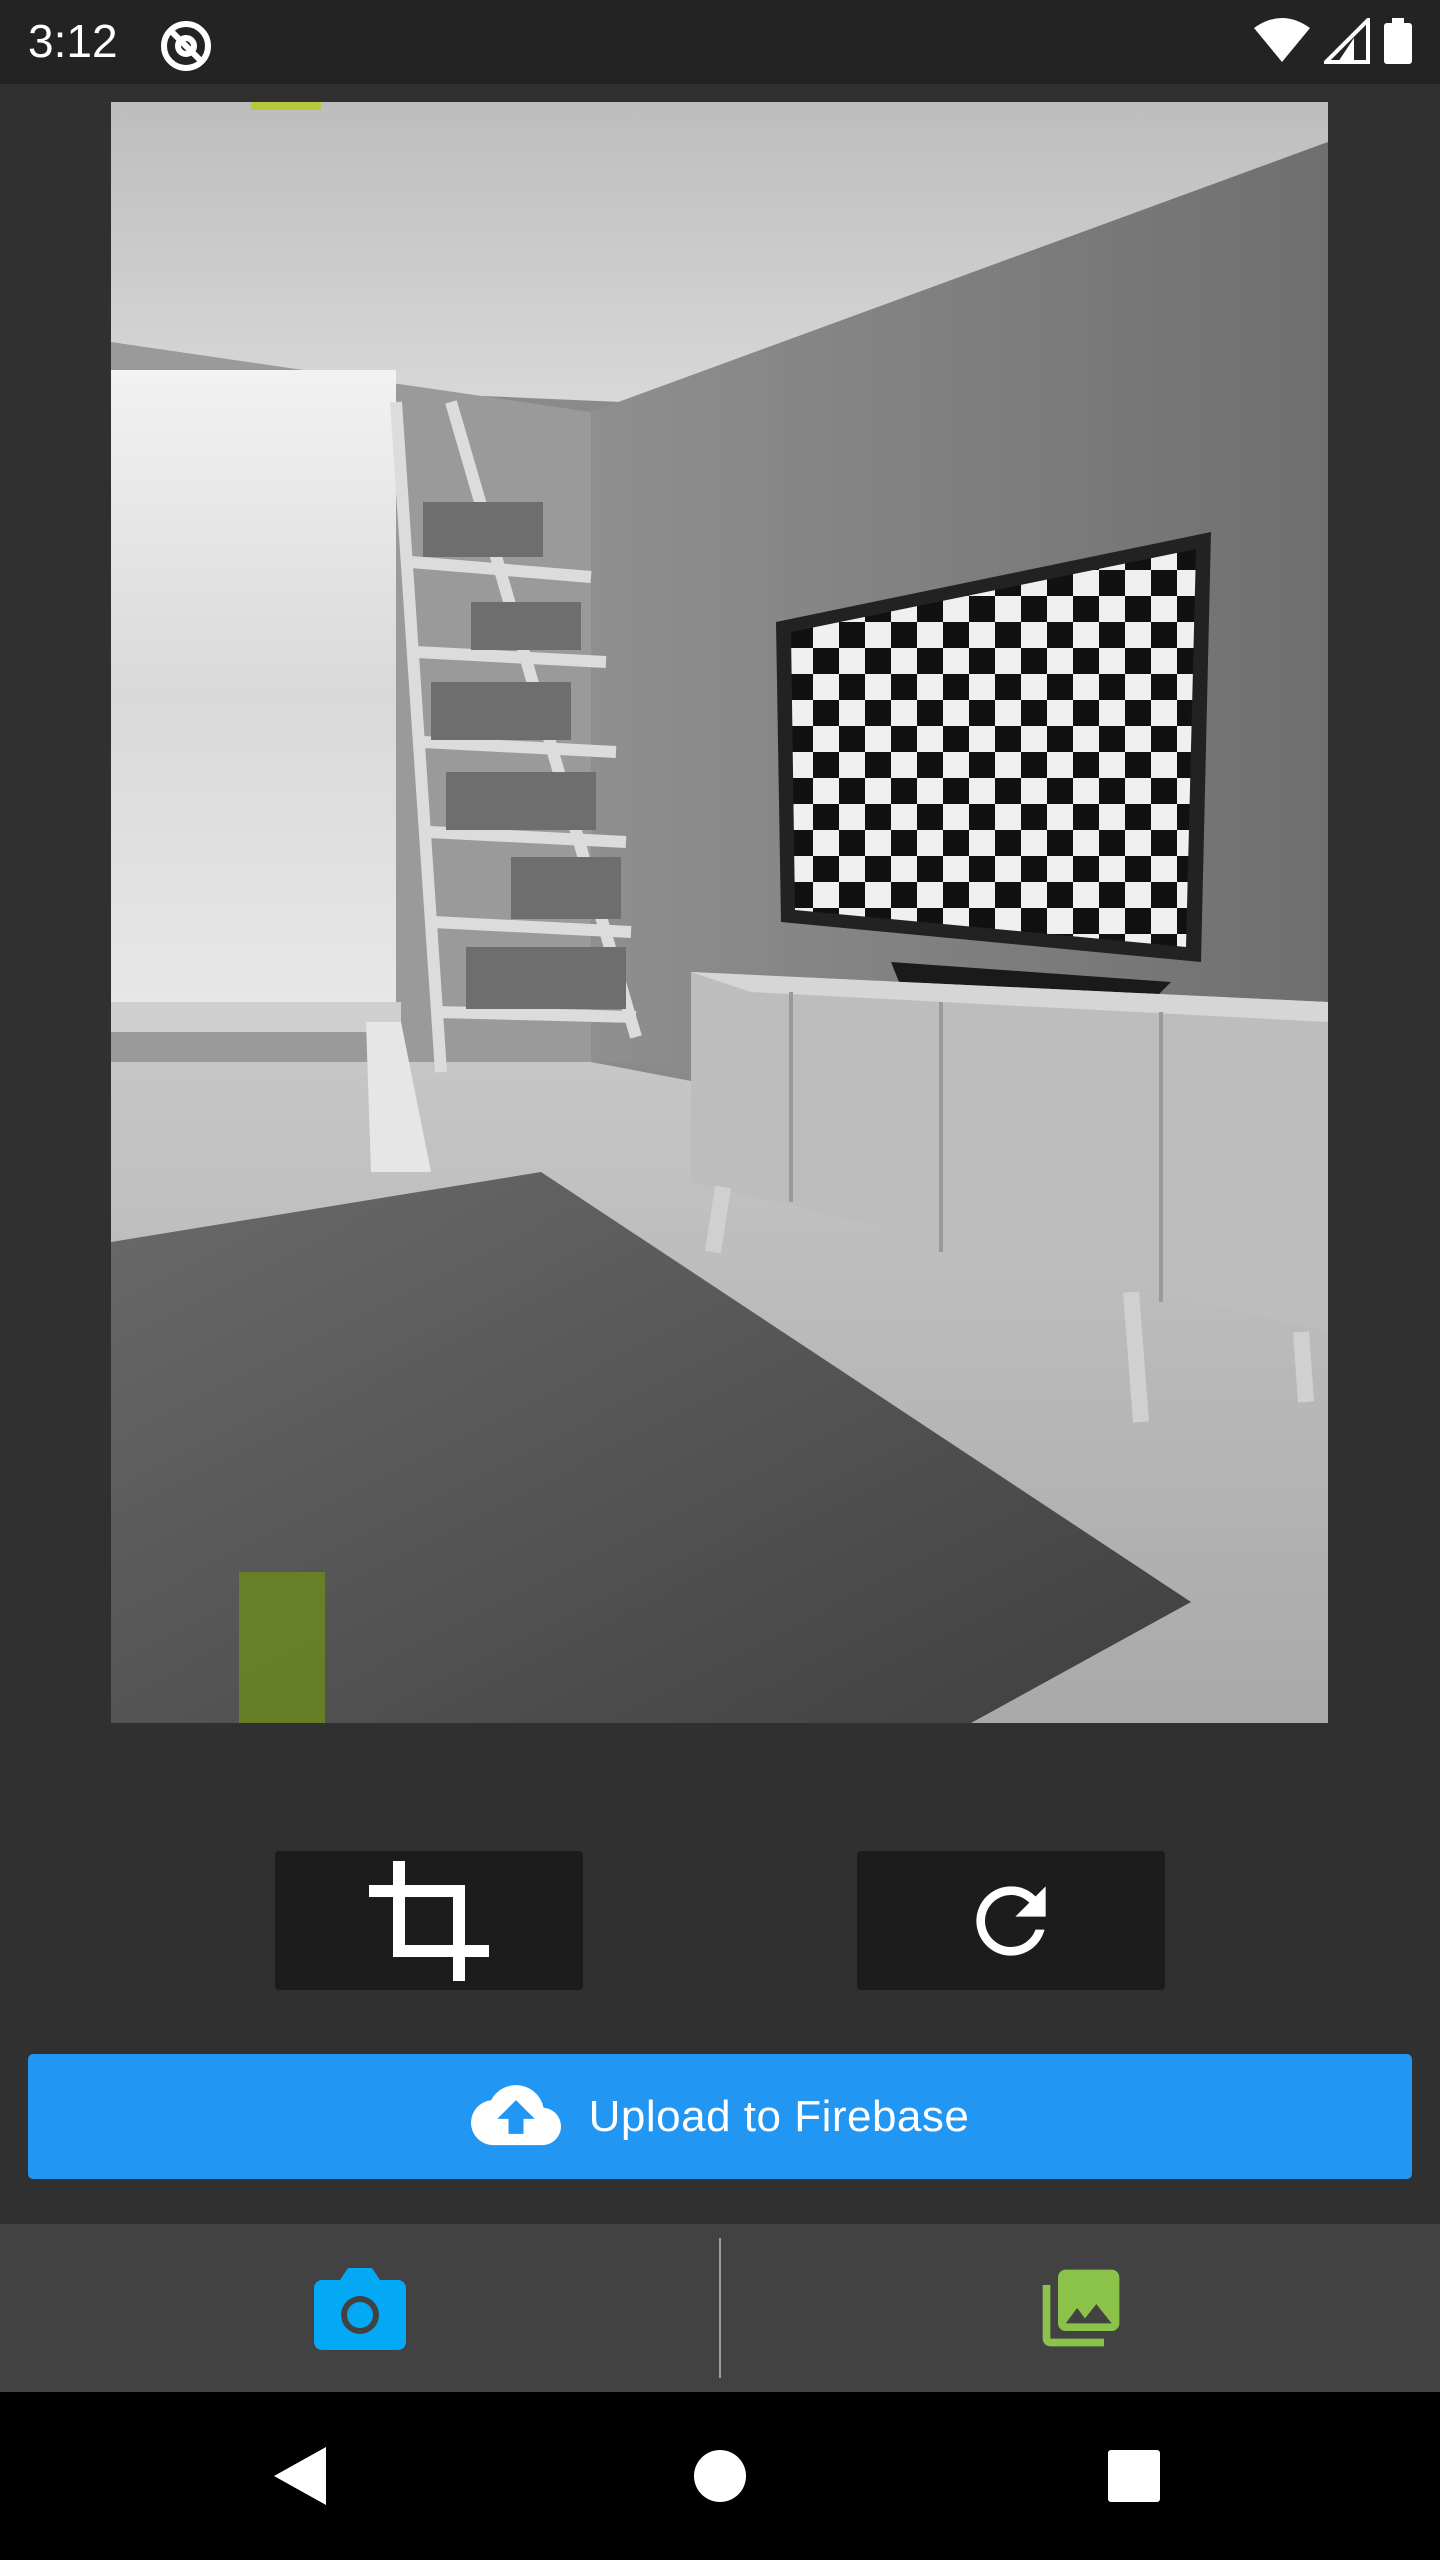 This screenshot has height=2560, width=1440. What do you see at coordinates (1282, 40) in the screenshot?
I see `wifi-icon` at bounding box center [1282, 40].